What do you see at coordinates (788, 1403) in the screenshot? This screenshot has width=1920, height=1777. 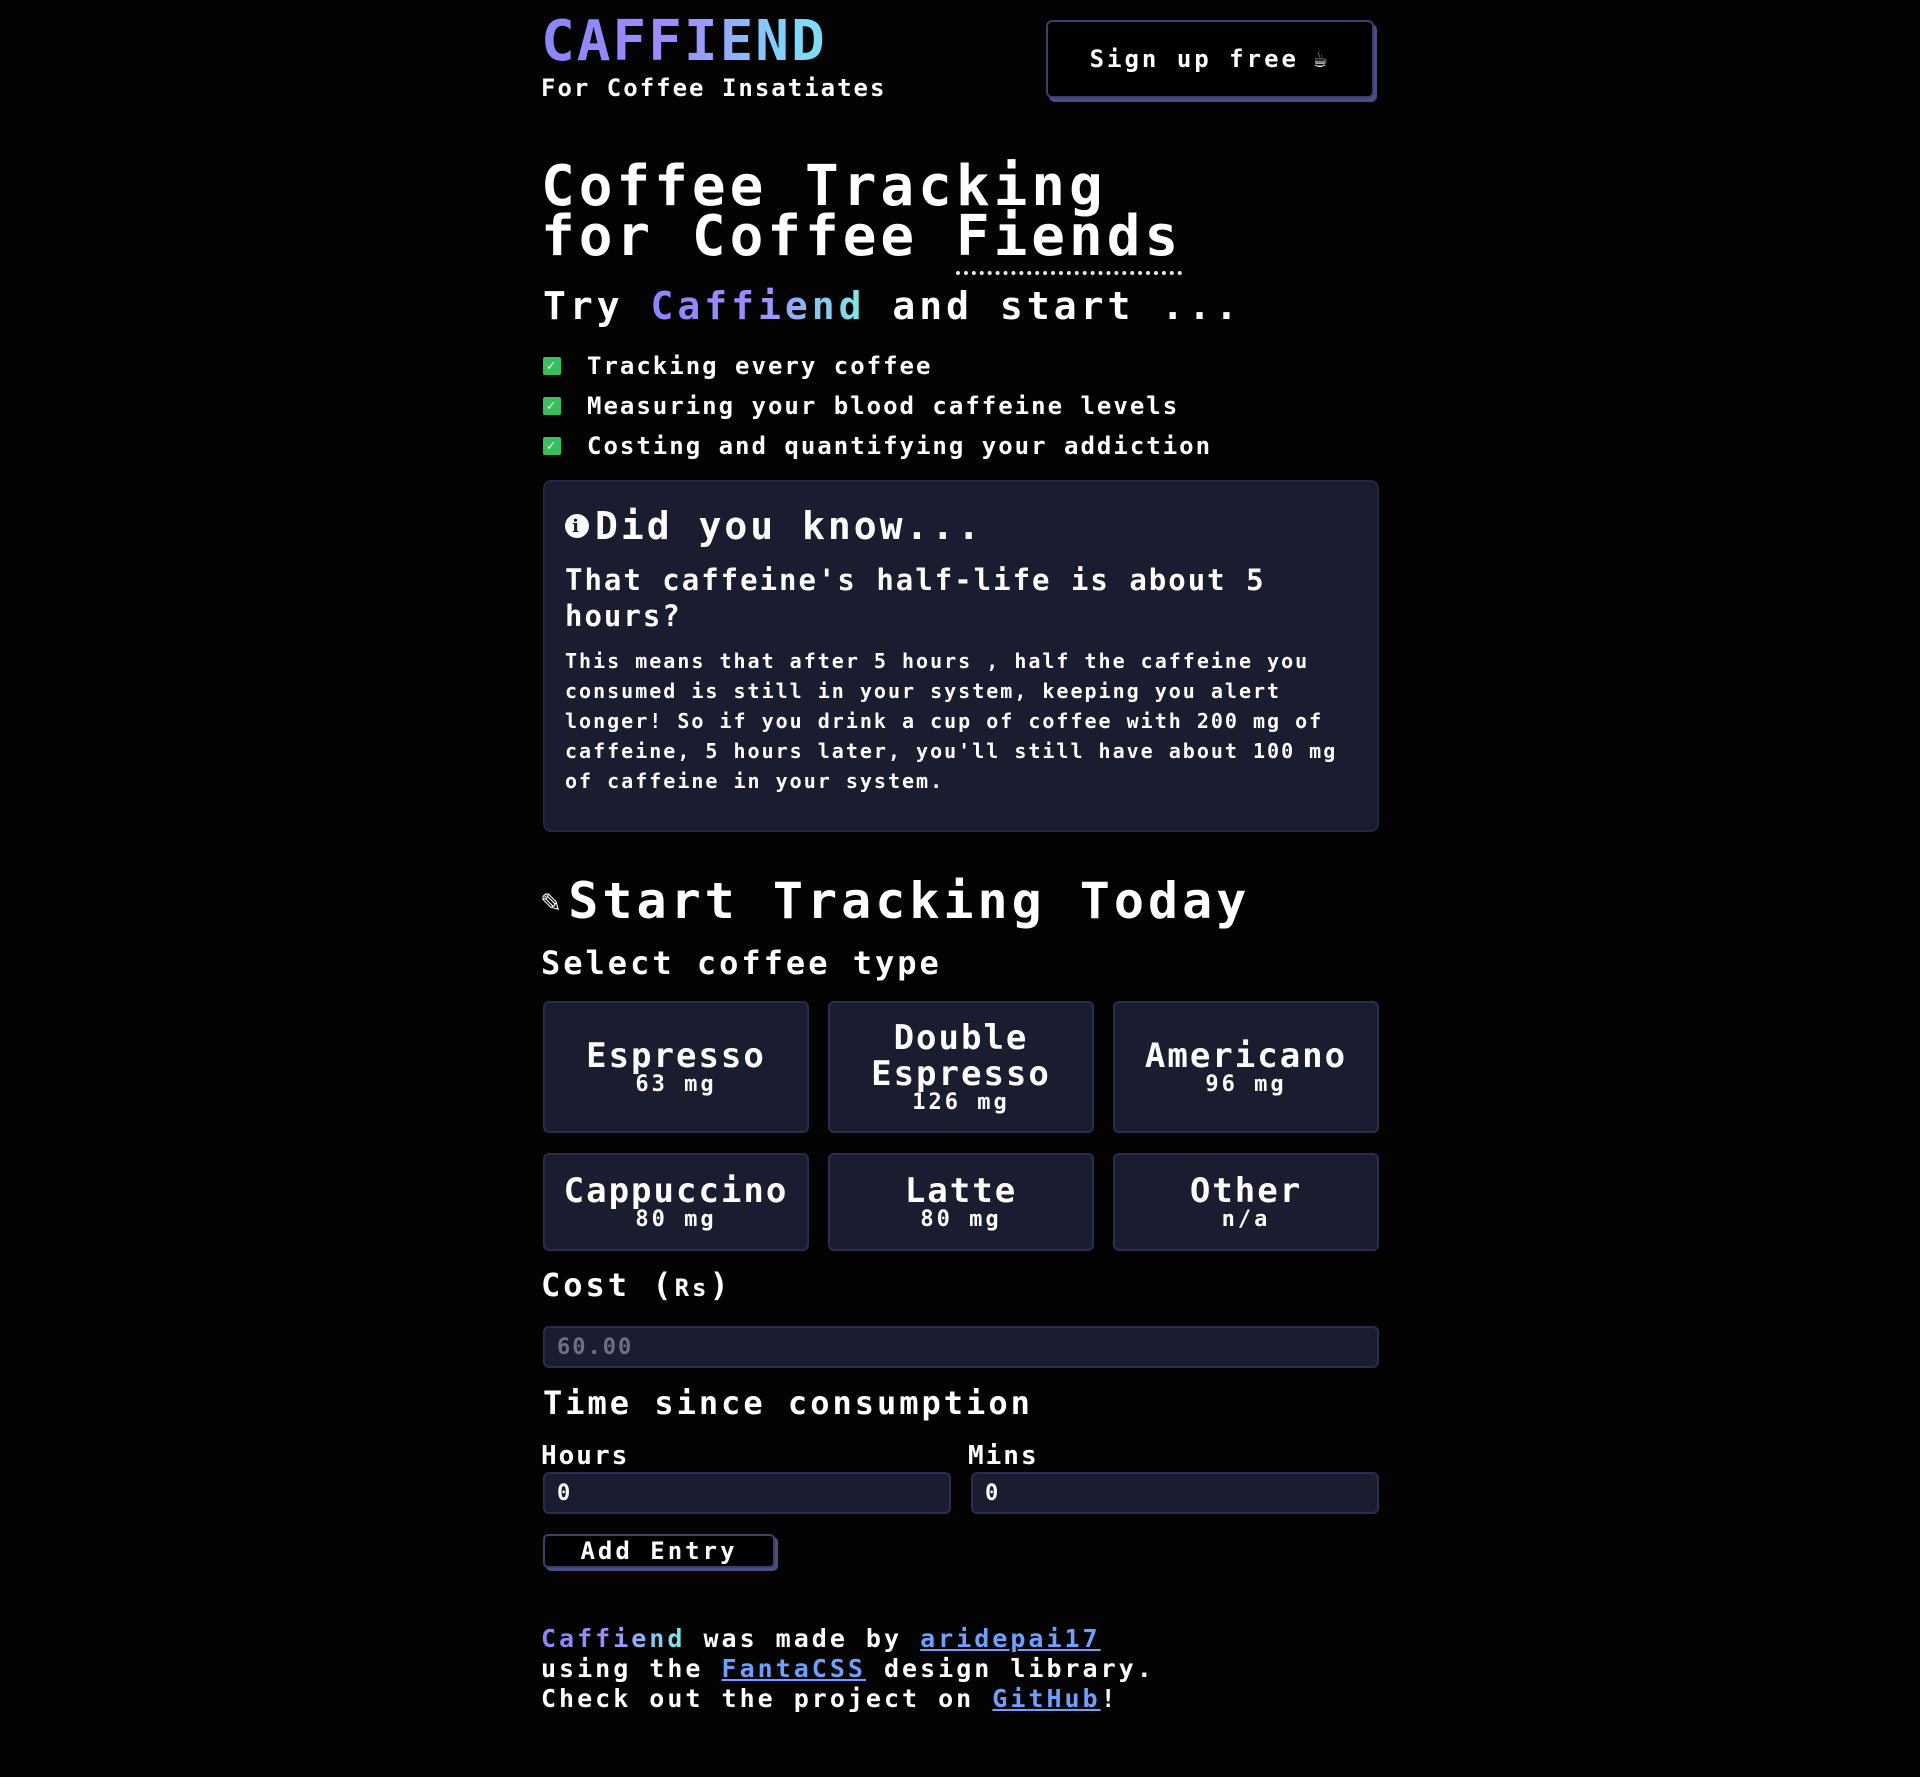 I see `time-since-label: Time since consumption` at bounding box center [788, 1403].